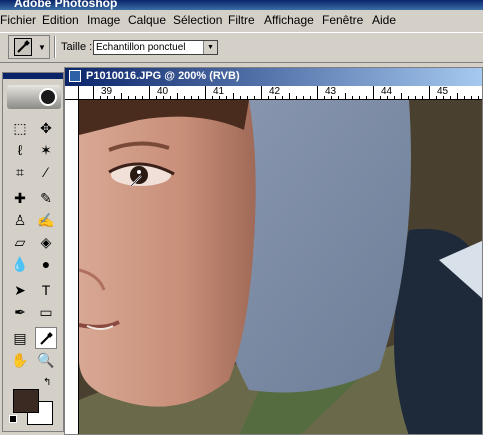 Image resolution: width=483 pixels, height=435 pixels. Describe the element at coordinates (280, 93) in the screenshot. I see `horizontal-ruler: 39 40 41 42 43 44 45` at that location.